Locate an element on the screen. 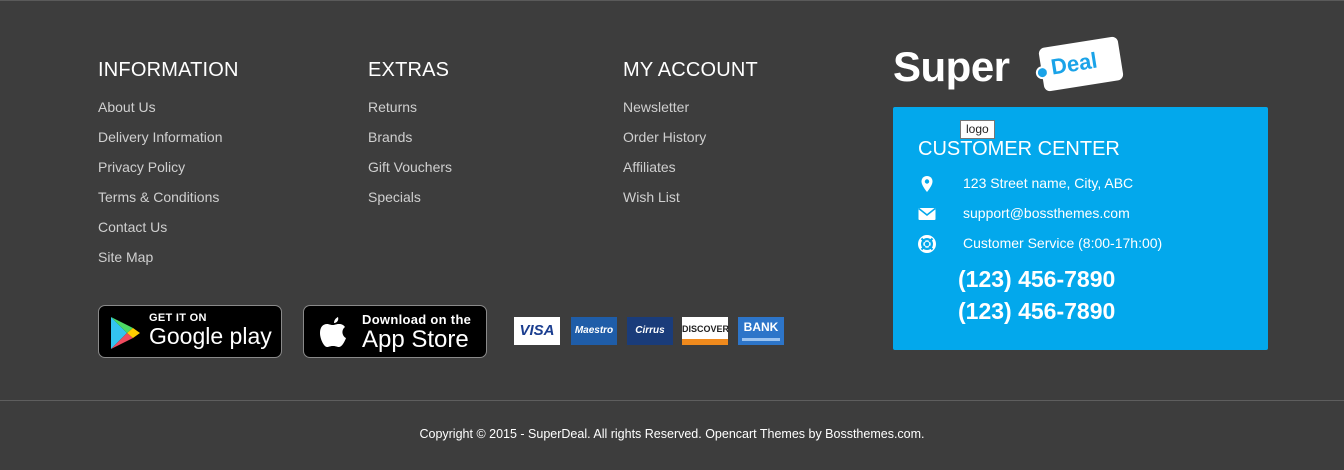  footer-link-affiliates: Affiliates is located at coordinates (649, 167).